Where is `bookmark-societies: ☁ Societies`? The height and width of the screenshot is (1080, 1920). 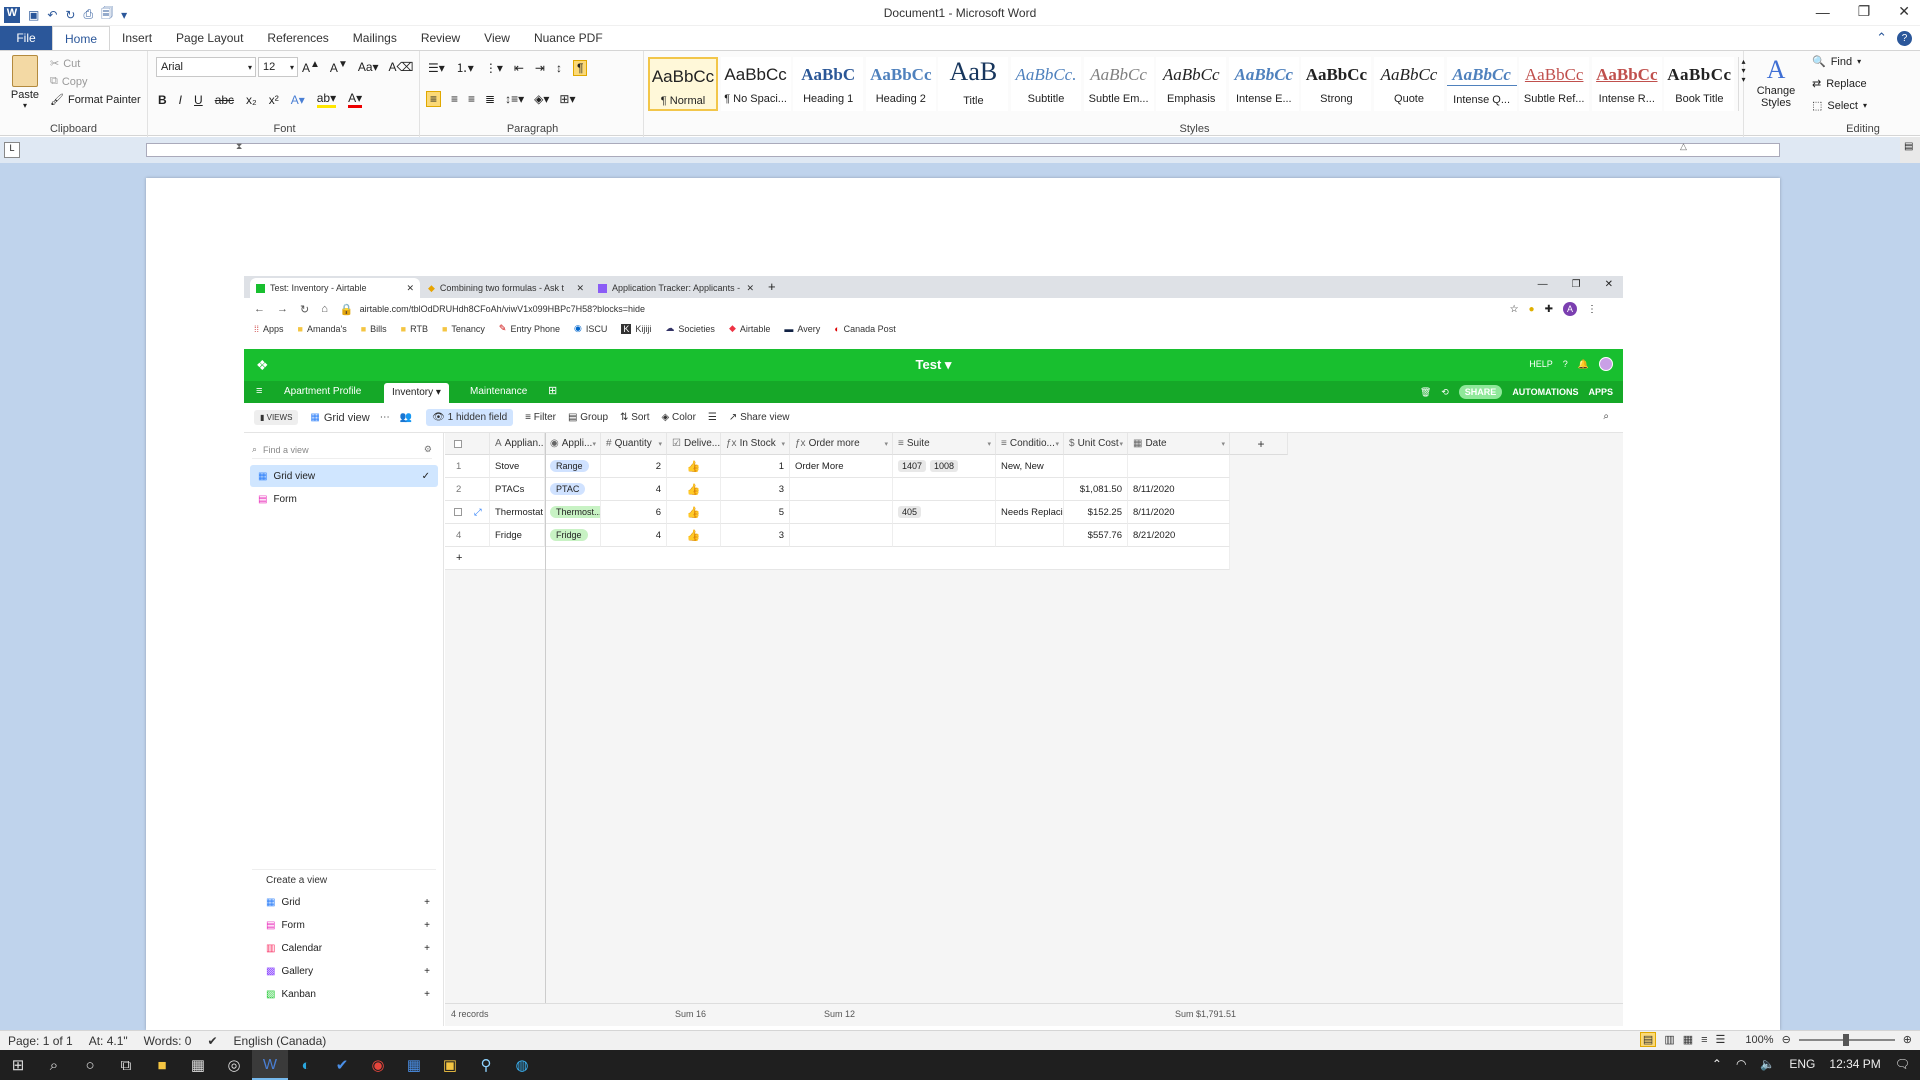 bookmark-societies: ☁ Societies is located at coordinates (690, 328).